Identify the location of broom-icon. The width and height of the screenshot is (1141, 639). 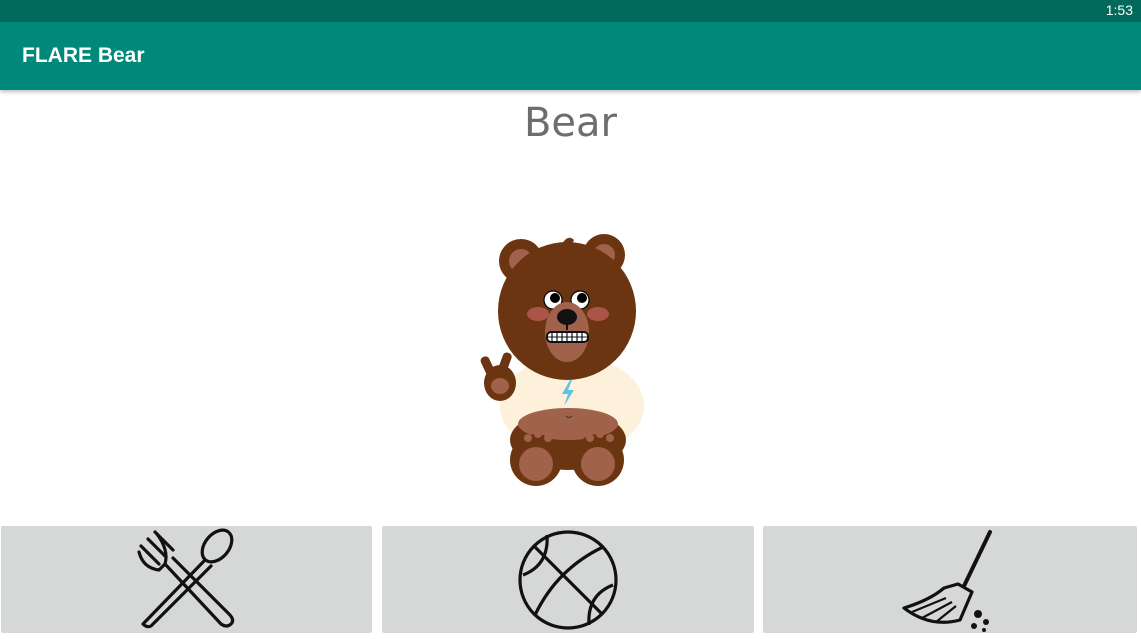
(950, 580).